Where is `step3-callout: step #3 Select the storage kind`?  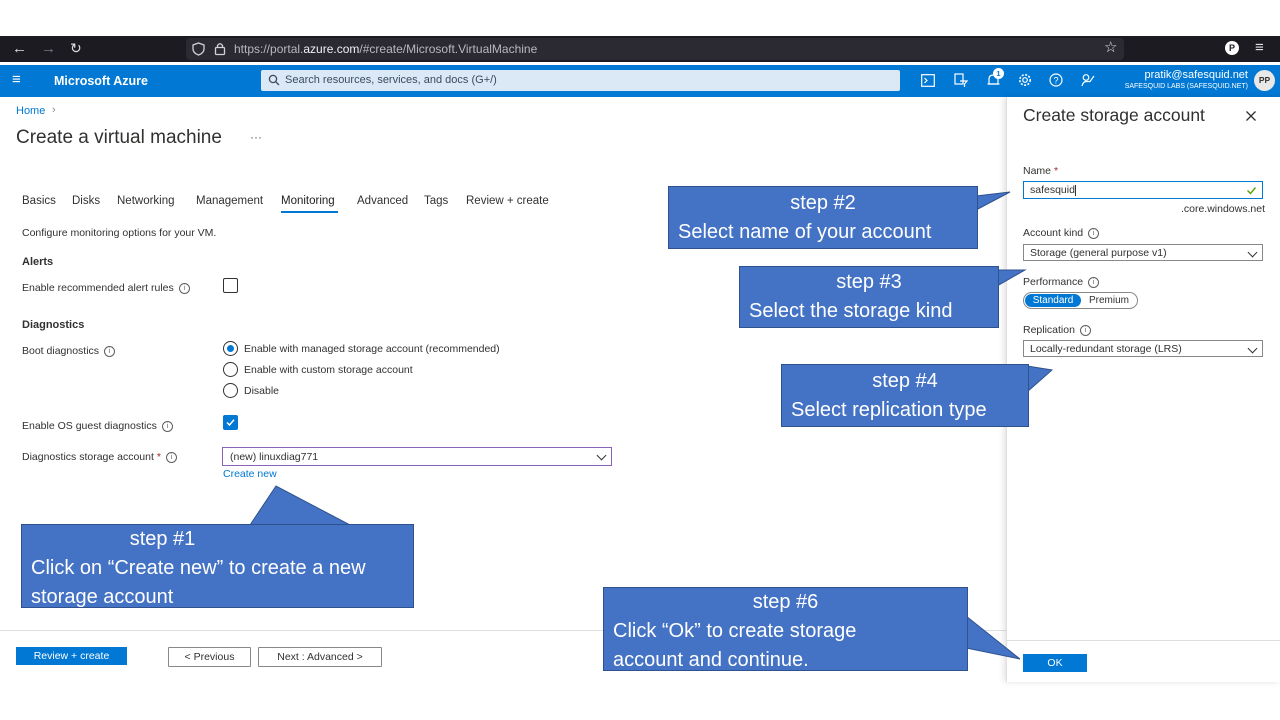 step3-callout: step #3 Select the storage kind is located at coordinates (869, 297).